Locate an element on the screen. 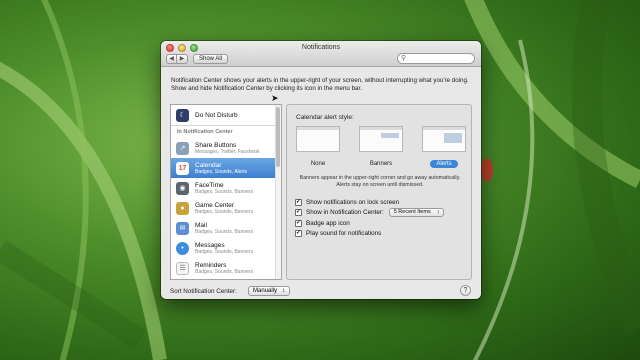 The image size is (640, 360). sidebar-item-label: Game Center is located at coordinates (215, 205).